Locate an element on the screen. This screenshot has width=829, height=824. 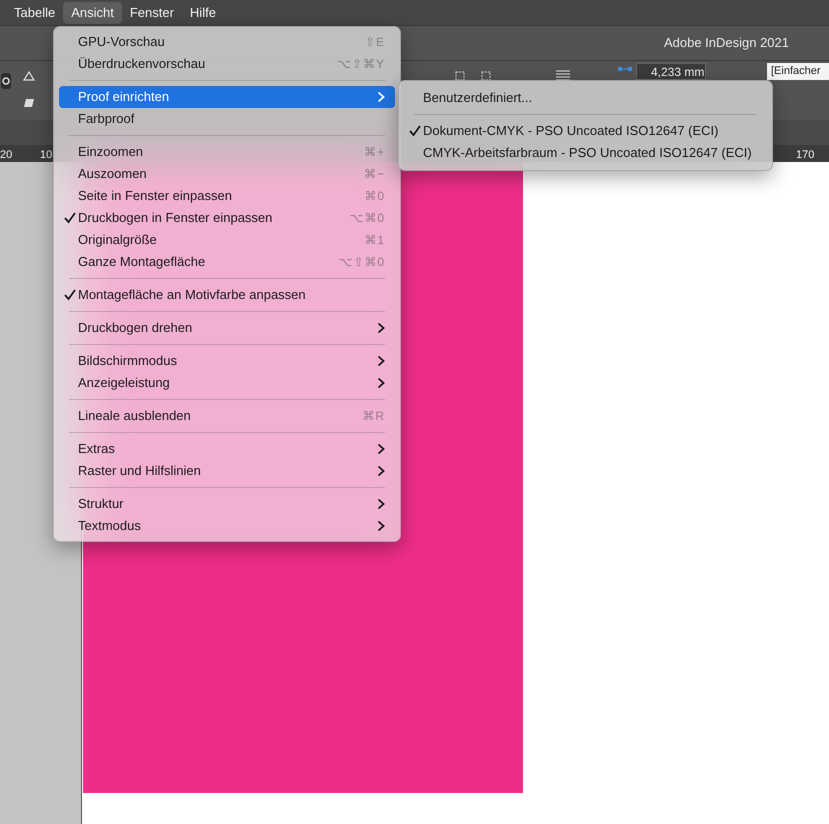
menu-title: Fenster is located at coordinates (152, 13).